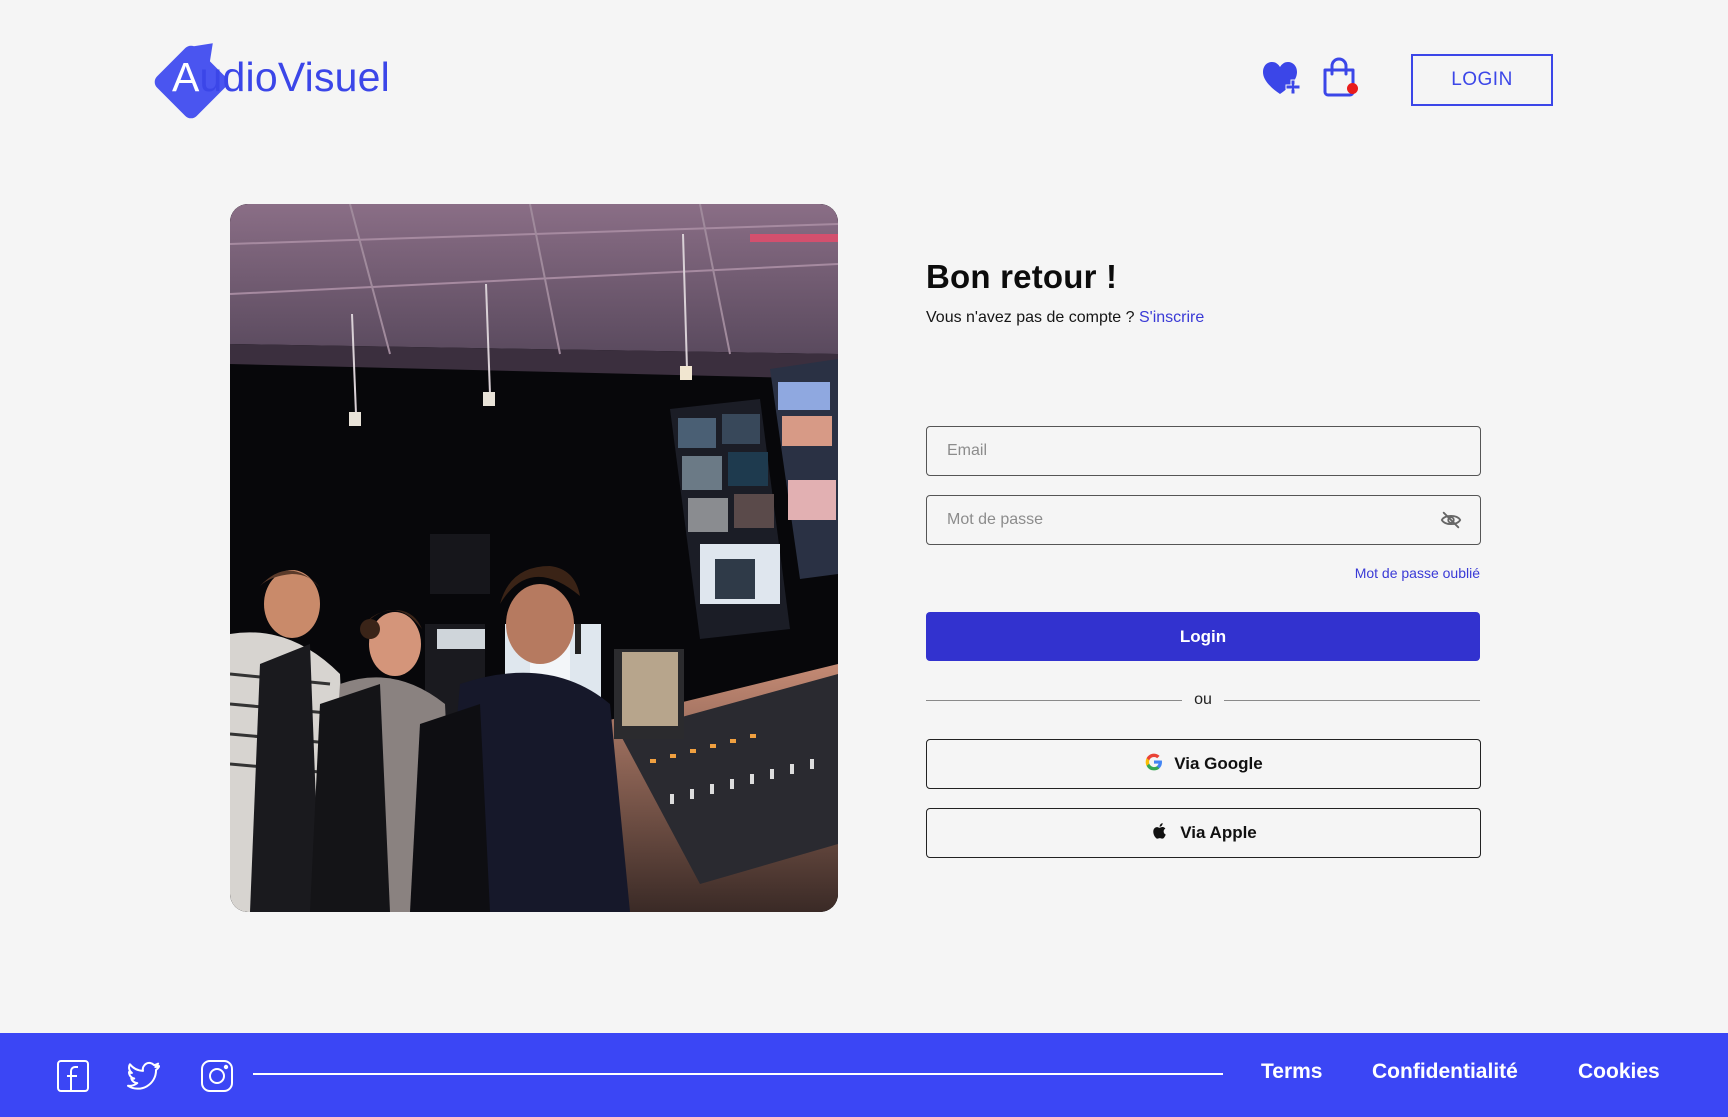 The height and width of the screenshot is (1117, 1728). What do you see at coordinates (1352, 88) in the screenshot?
I see `cart-badge` at bounding box center [1352, 88].